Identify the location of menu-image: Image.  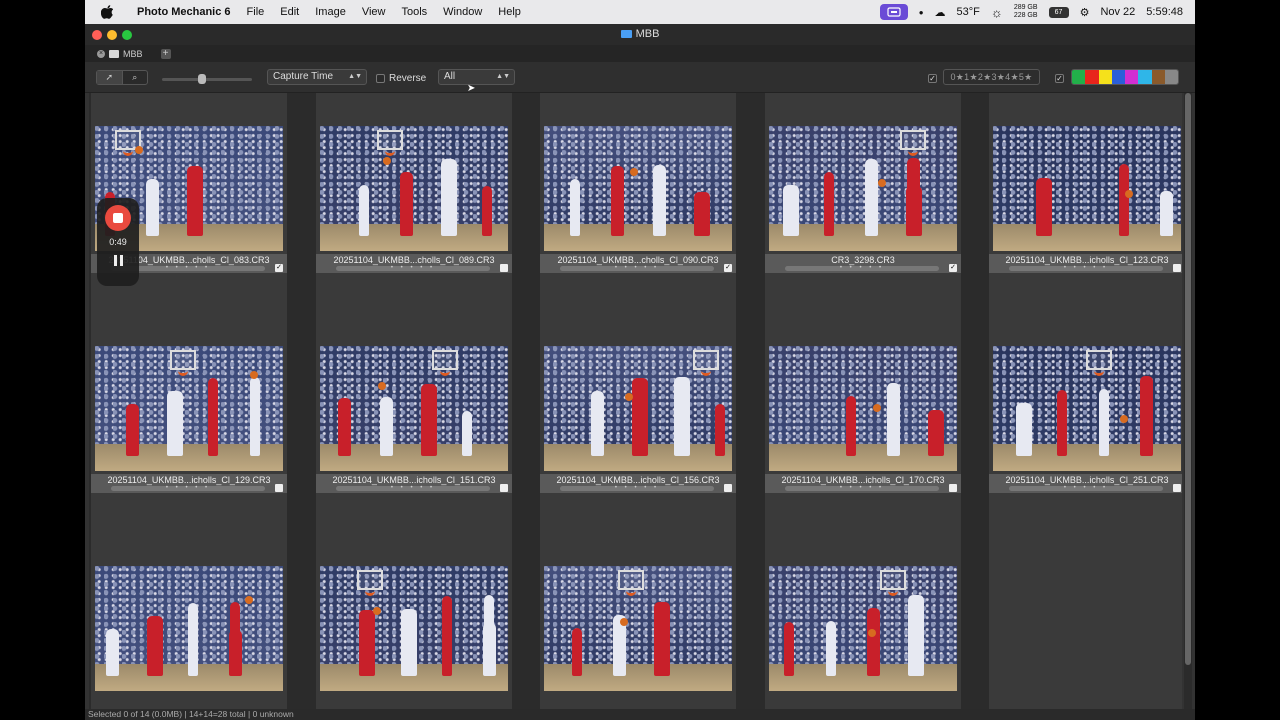
(330, 12).